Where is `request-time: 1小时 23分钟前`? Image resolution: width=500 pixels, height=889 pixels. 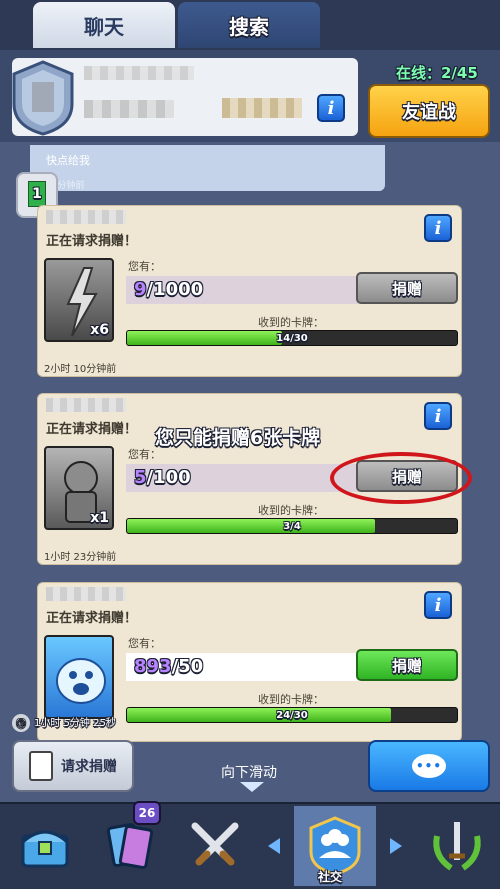
request-time: 1小时 23分钟前 is located at coordinates (80, 557).